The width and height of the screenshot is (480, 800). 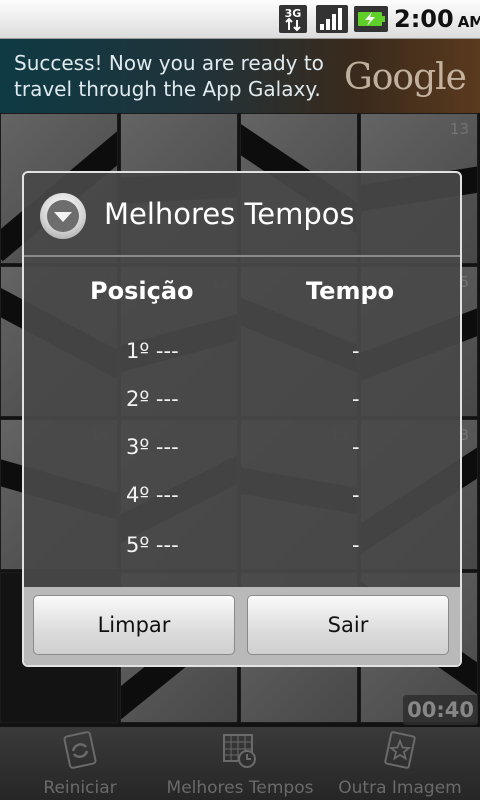 What do you see at coordinates (371, 19) in the screenshot?
I see `battery-charging-icon` at bounding box center [371, 19].